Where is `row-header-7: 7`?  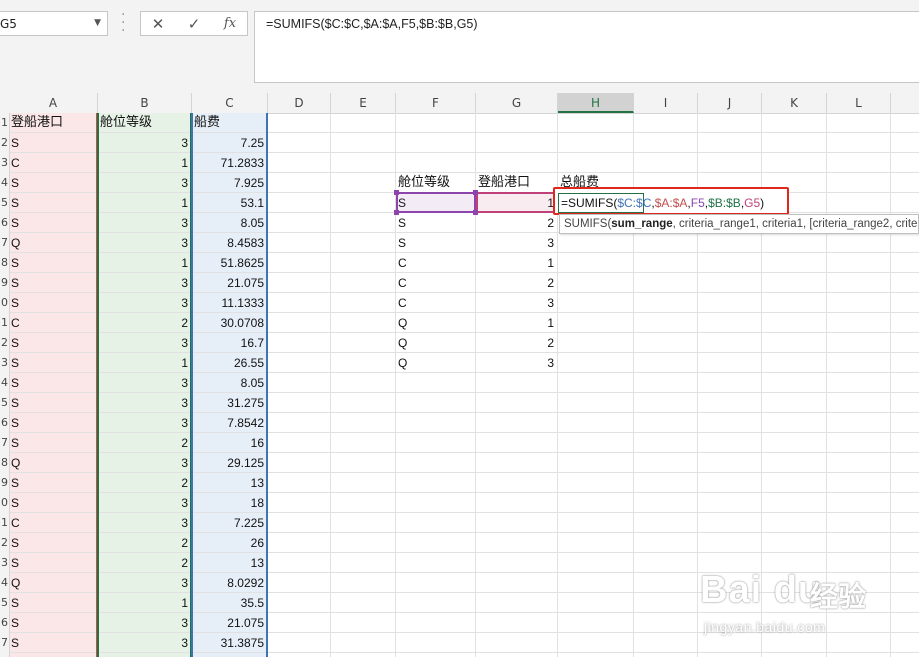
row-header-7: 7 is located at coordinates (4, 243).